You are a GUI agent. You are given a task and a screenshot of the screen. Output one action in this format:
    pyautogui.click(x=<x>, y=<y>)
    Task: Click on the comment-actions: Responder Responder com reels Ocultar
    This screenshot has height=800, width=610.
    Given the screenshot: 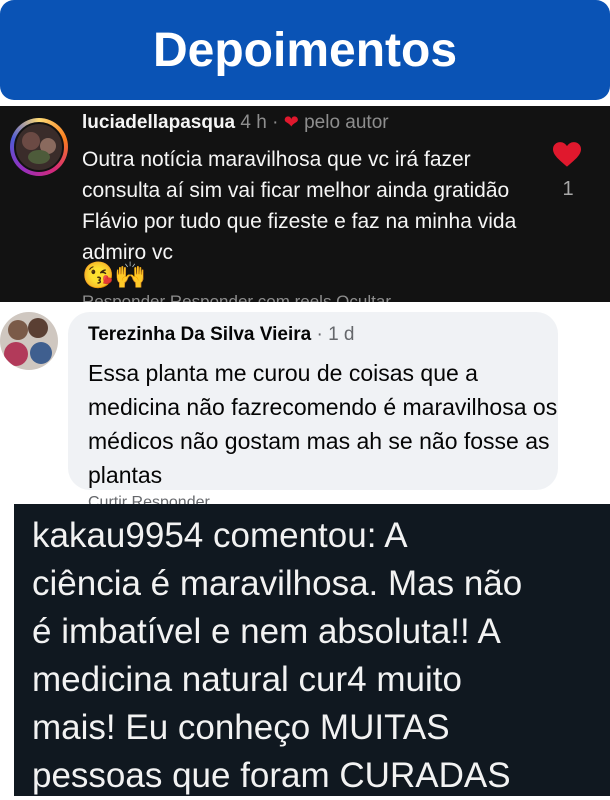 What is the action you would take?
    pyautogui.click(x=236, y=297)
    